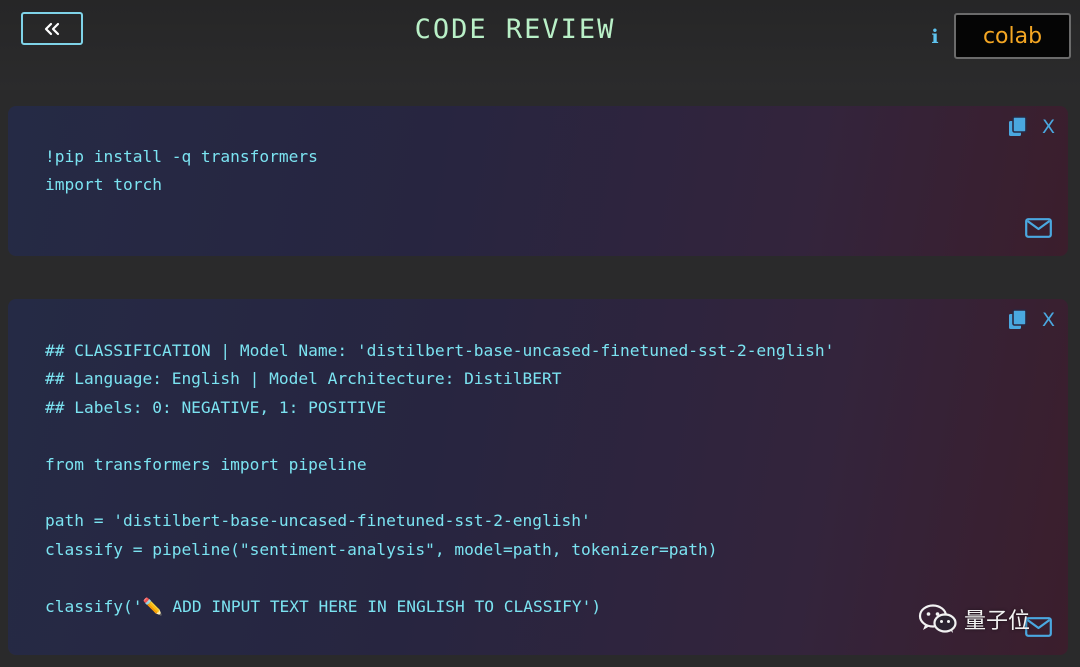 This screenshot has width=1080, height=667. What do you see at coordinates (1012, 36) in the screenshot?
I see `colab-button: colab` at bounding box center [1012, 36].